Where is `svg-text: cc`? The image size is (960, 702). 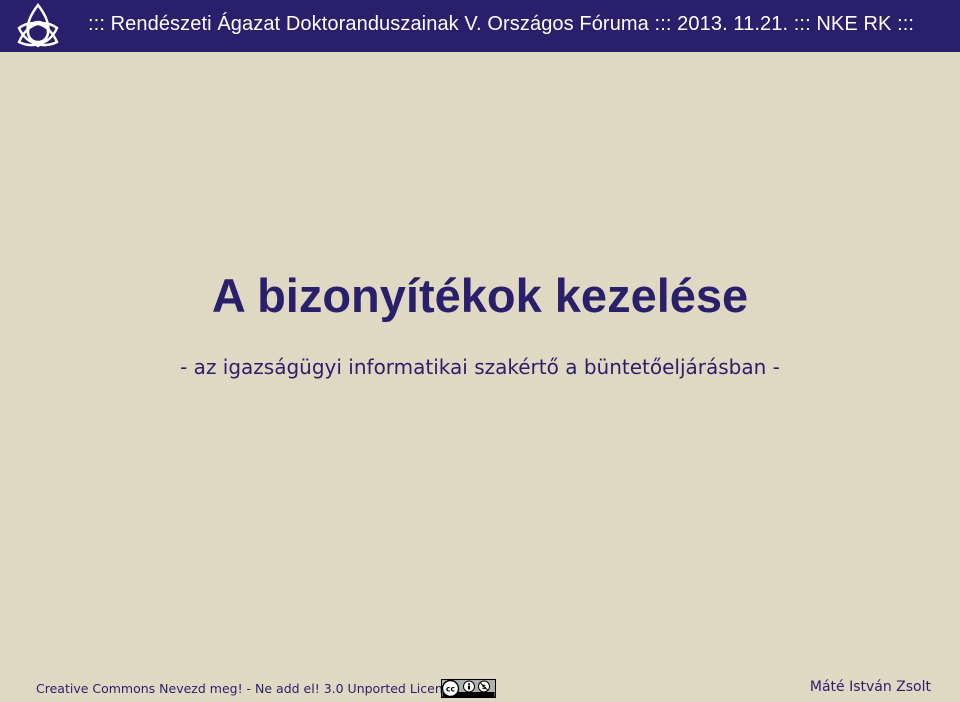 svg-text: cc is located at coordinates (450, 688).